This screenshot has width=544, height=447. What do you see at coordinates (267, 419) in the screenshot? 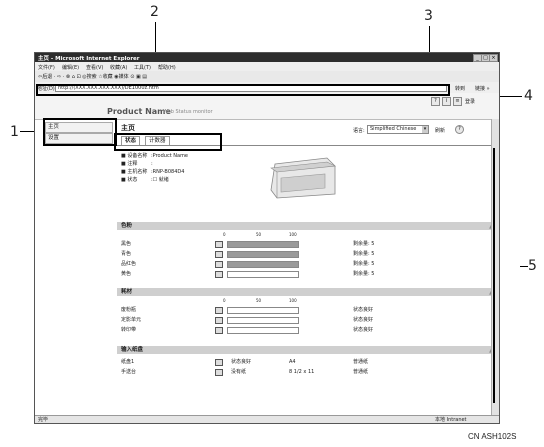
I see `status-bar: 完毕 本地 Intranet` at bounding box center [267, 419].